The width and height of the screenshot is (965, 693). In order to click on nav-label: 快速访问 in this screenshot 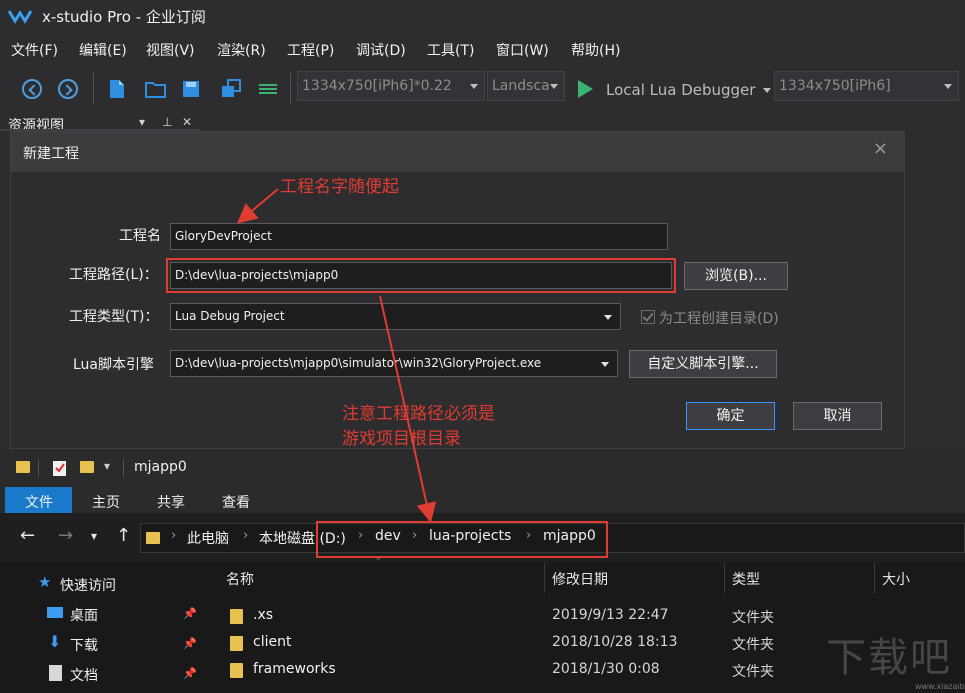, I will do `click(88, 585)`.